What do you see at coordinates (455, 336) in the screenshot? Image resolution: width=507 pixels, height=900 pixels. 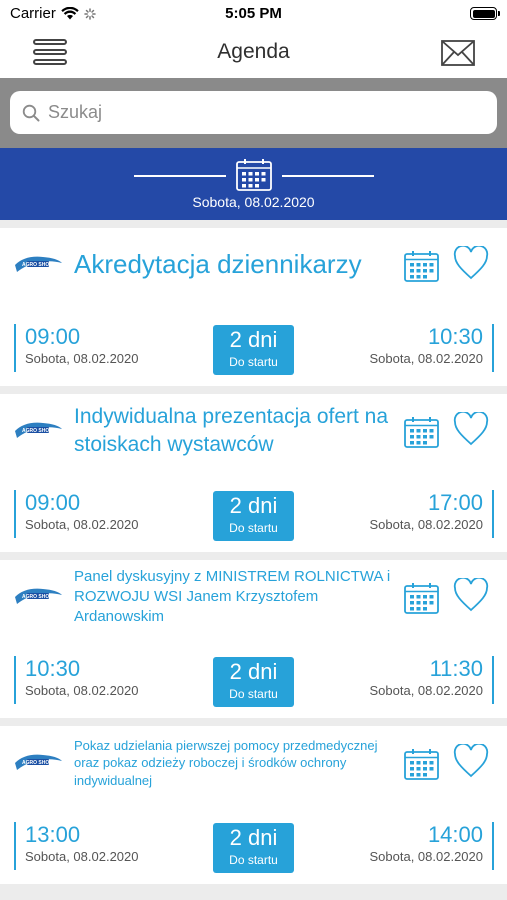 I see `end-time: 10:30` at bounding box center [455, 336].